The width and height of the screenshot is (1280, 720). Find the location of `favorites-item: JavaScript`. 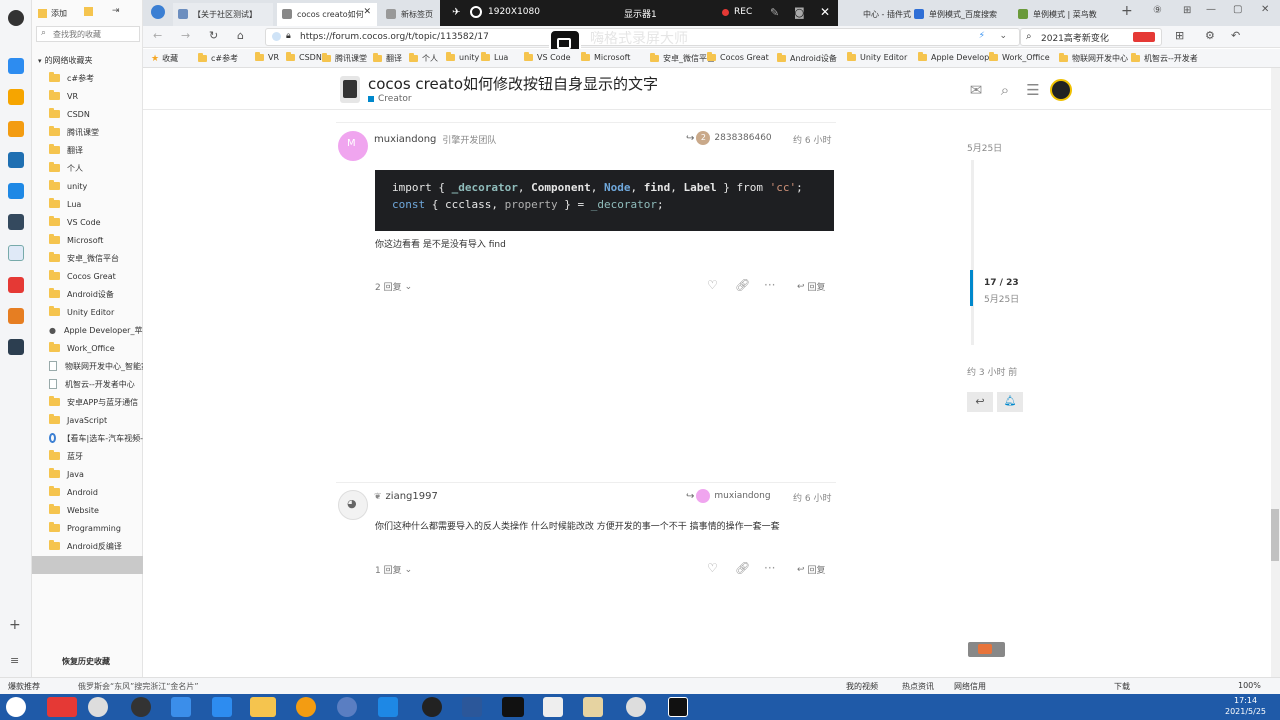

favorites-item: JavaScript is located at coordinates (87, 420).